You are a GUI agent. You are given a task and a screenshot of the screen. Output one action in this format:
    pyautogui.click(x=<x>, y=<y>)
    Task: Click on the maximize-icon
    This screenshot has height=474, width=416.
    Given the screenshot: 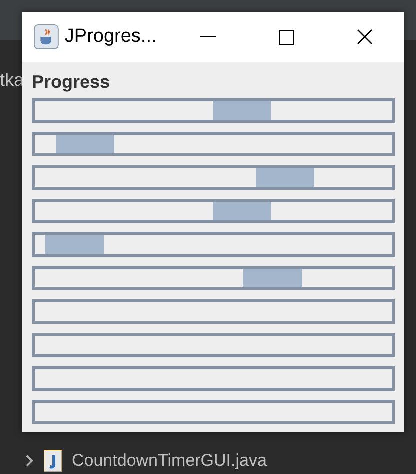 What is the action you would take?
    pyautogui.click(x=286, y=37)
    